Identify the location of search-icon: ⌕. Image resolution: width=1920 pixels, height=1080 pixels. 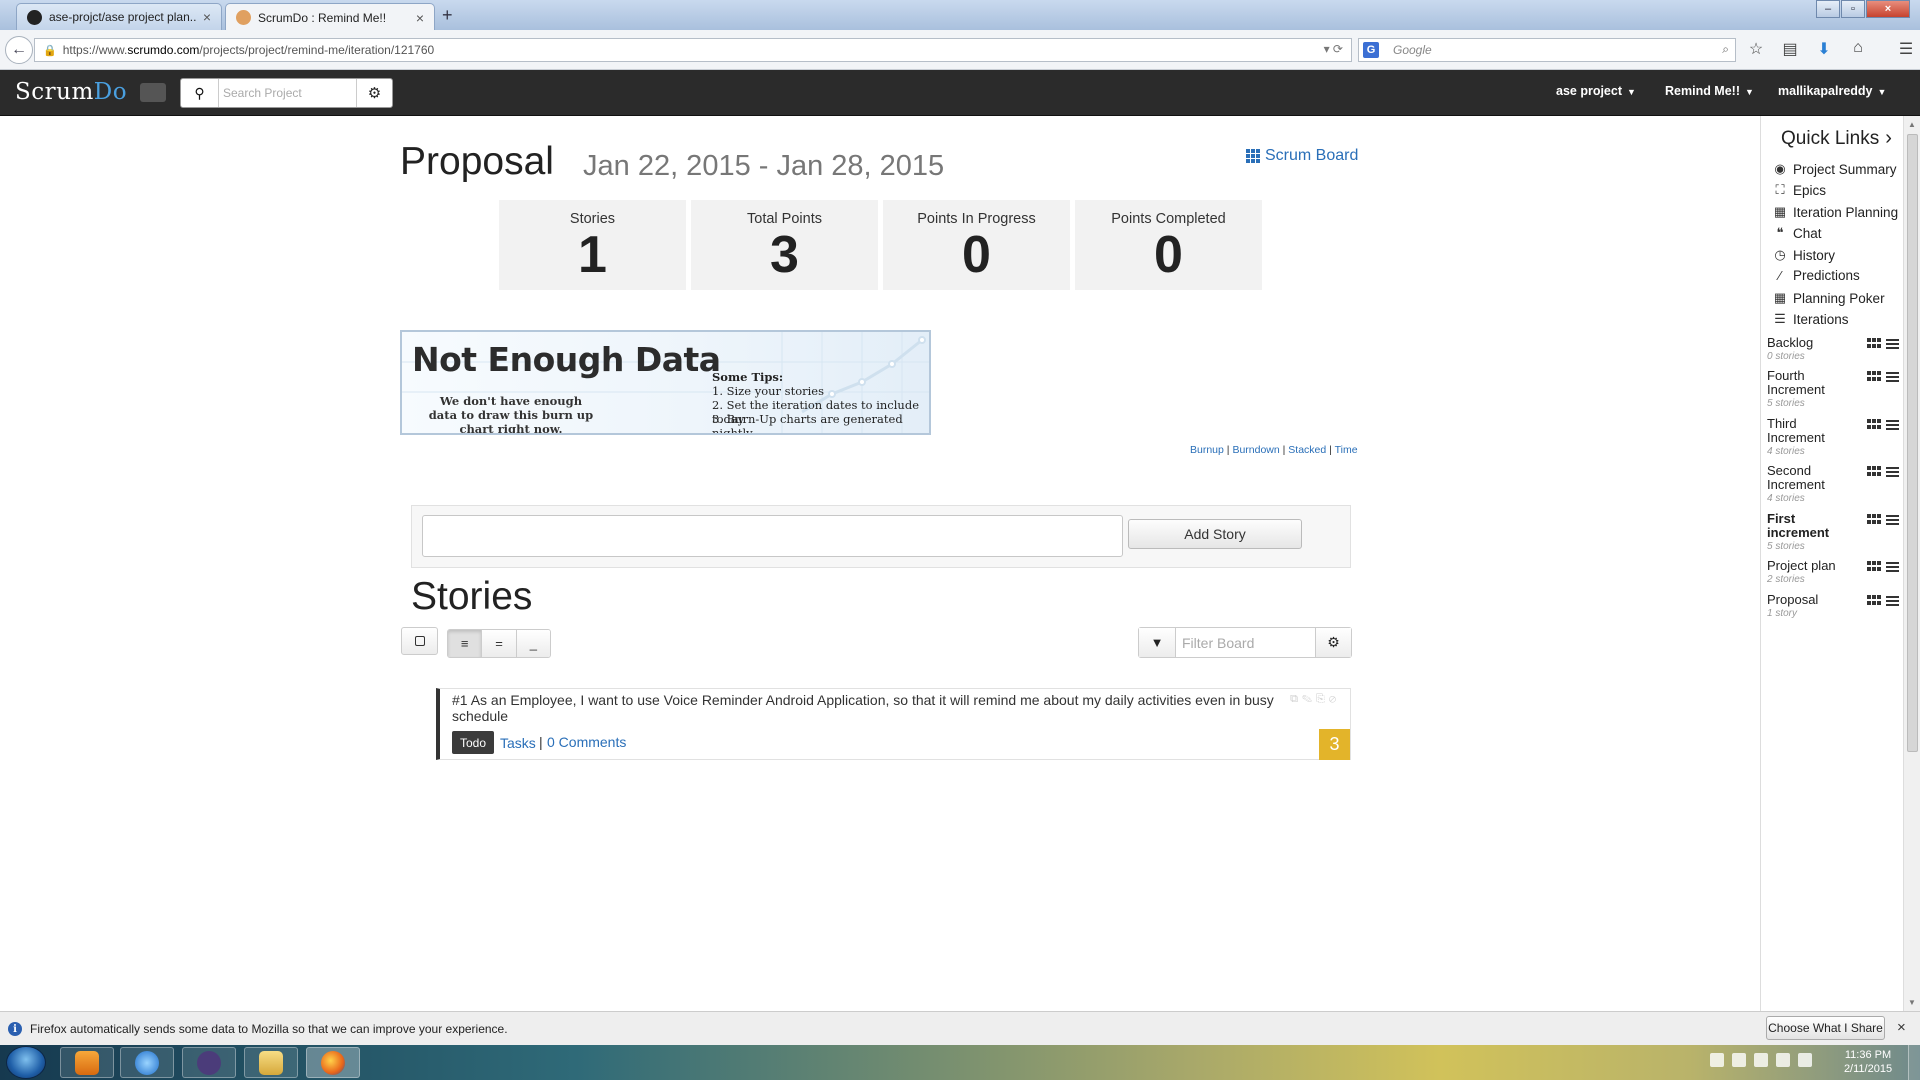
(1725, 49).